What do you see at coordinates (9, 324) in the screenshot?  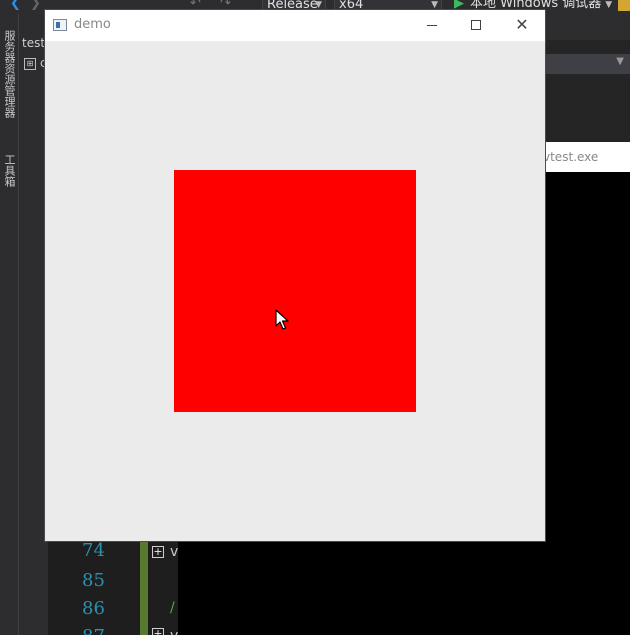 I see `vs-side-toolbar: 服务器资源管理器 工具箱` at bounding box center [9, 324].